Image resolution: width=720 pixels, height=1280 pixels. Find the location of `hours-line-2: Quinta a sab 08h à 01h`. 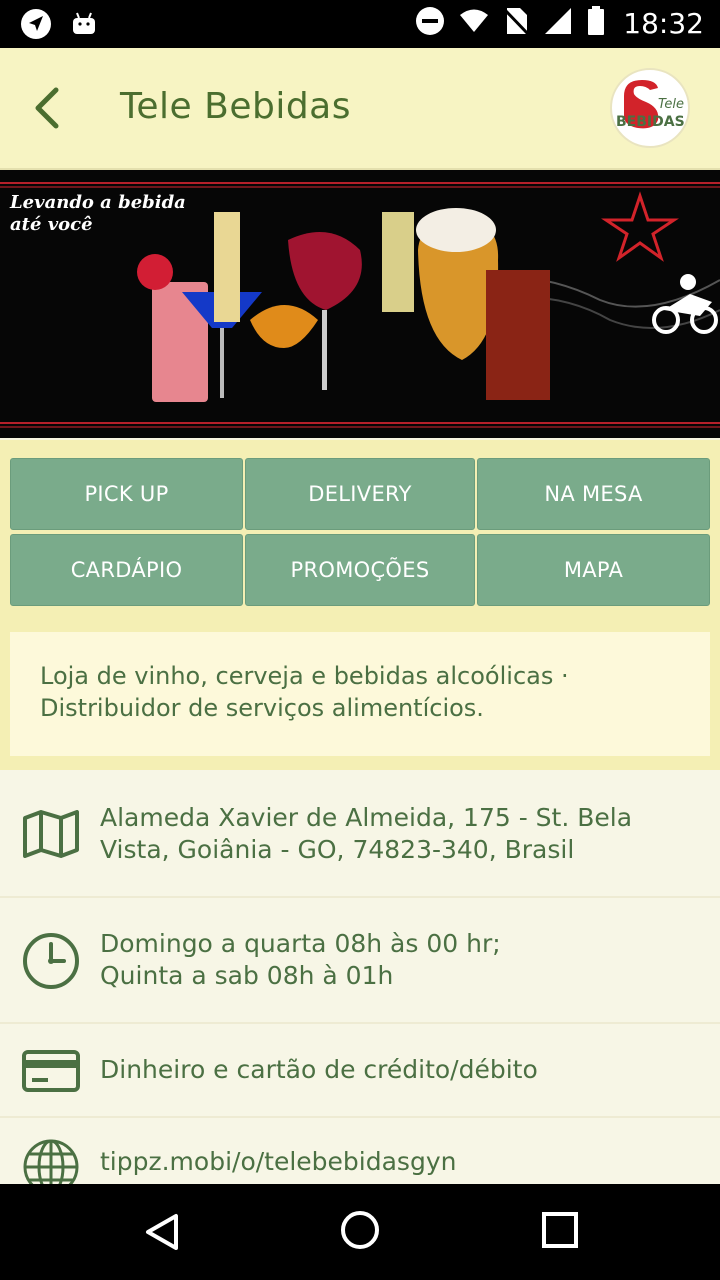

hours-line-2: Quinta a sab 08h à 01h is located at coordinates (247, 975).